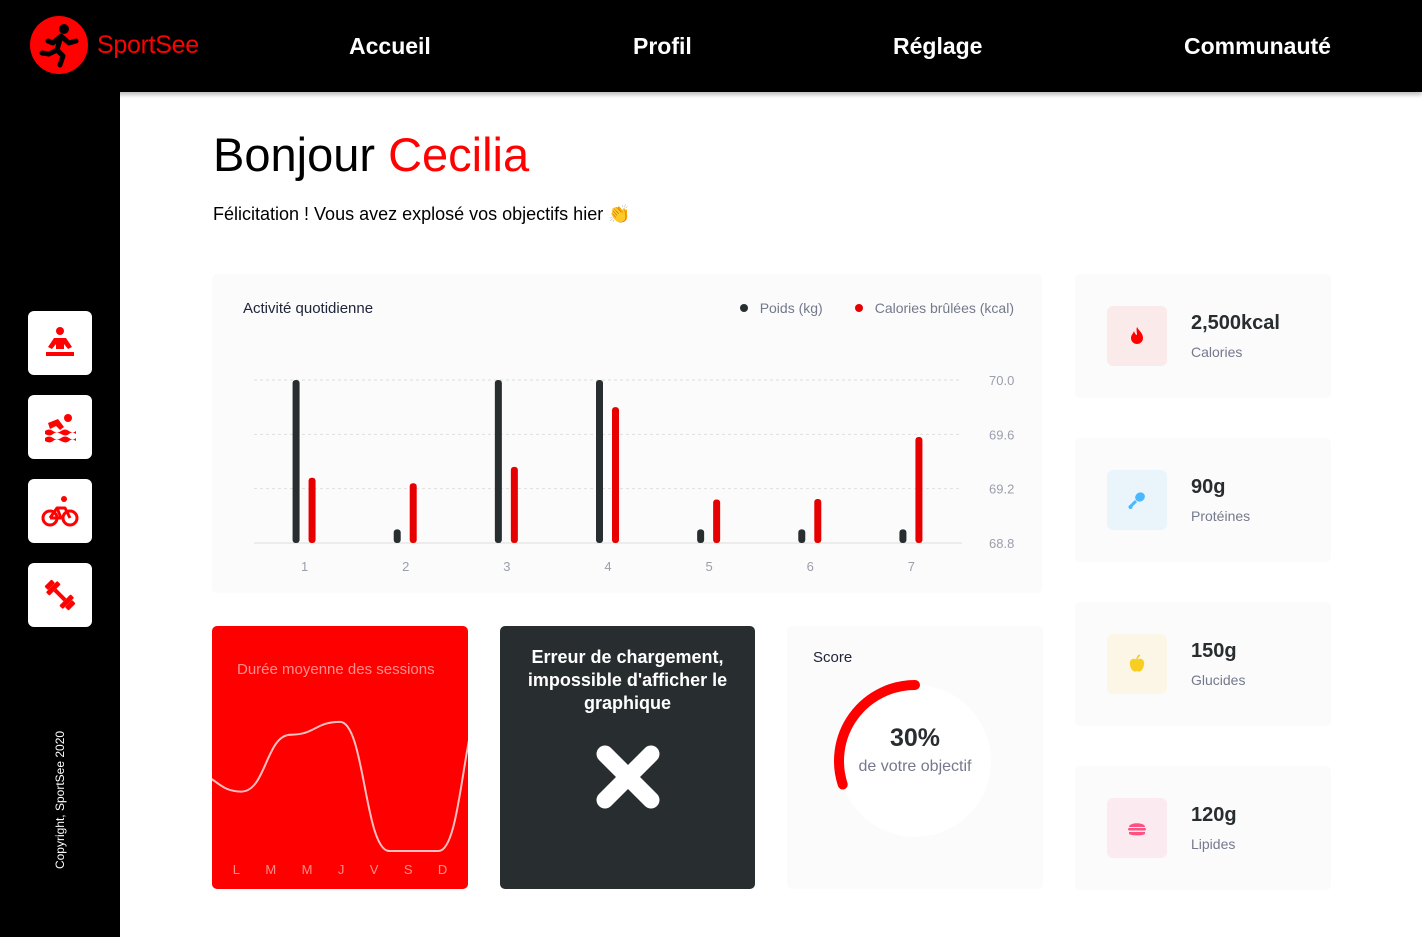 The width and height of the screenshot is (1422, 937). I want to click on score-caption: de votre objectif, so click(915, 766).